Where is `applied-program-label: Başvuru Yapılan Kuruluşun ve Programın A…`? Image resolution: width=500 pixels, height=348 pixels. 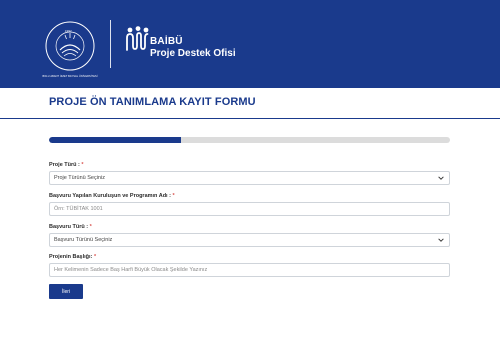 applied-program-label: Başvuru Yapılan Kuruluşun ve Programın A… is located at coordinates (112, 196).